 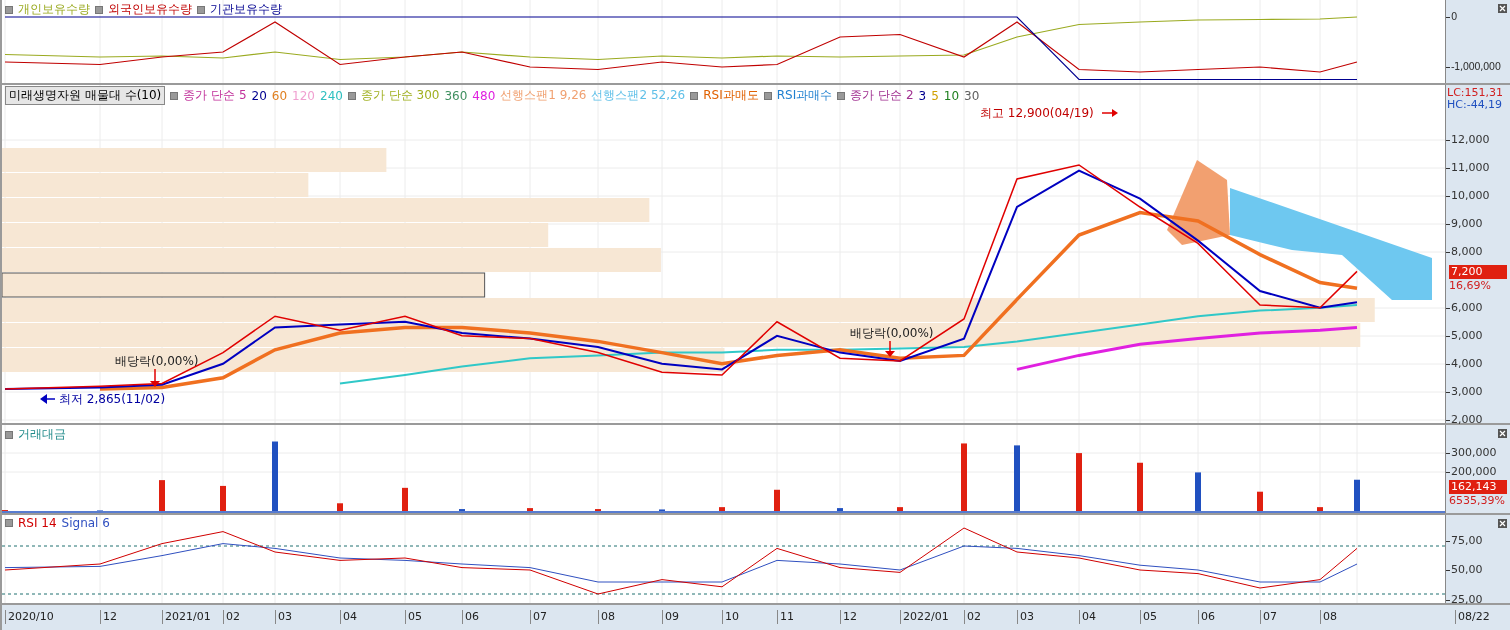 I want to click on axis-label: 50,00, so click(x=1464, y=570).